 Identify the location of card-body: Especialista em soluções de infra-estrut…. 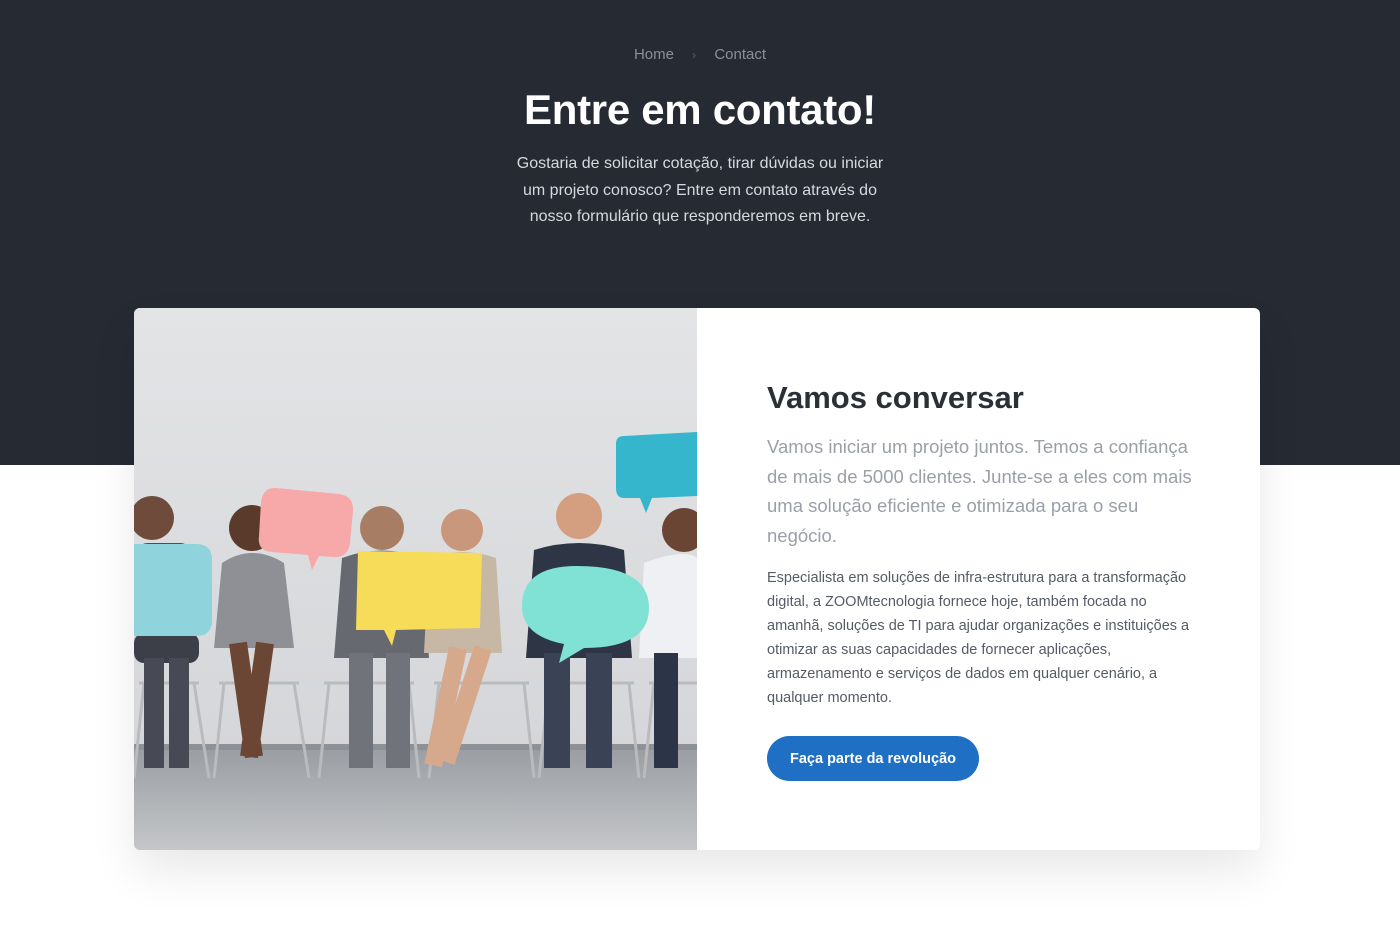
(978, 638).